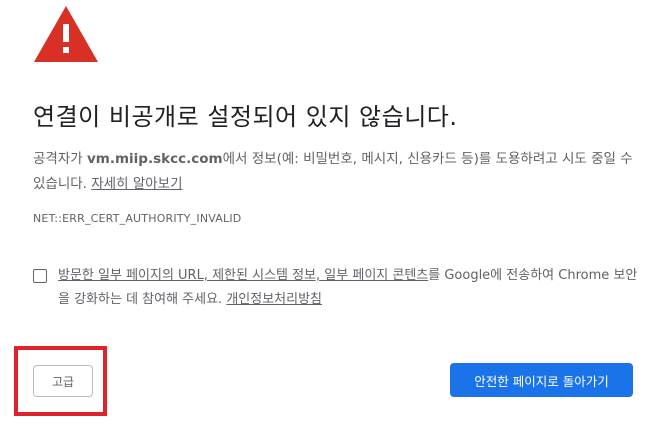 This screenshot has width=664, height=429. Describe the element at coordinates (136, 184) in the screenshot. I see `learn-more-link: 자세히 알아보기` at that location.